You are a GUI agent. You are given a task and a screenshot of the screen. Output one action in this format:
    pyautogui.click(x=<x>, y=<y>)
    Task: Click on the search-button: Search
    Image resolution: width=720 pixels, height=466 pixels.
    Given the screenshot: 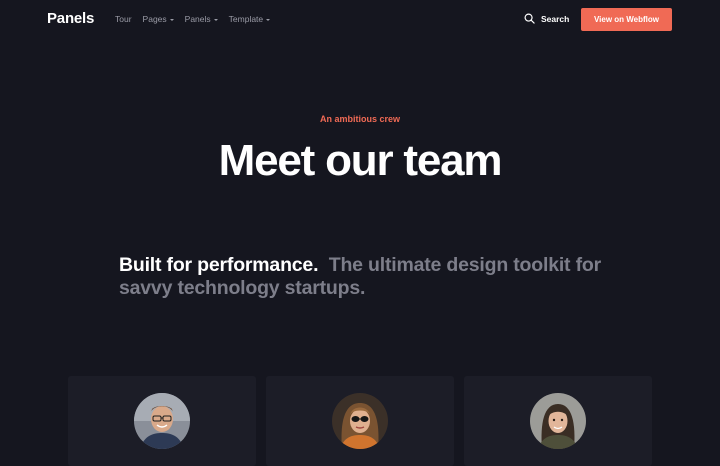 What is the action you would take?
    pyautogui.click(x=546, y=18)
    